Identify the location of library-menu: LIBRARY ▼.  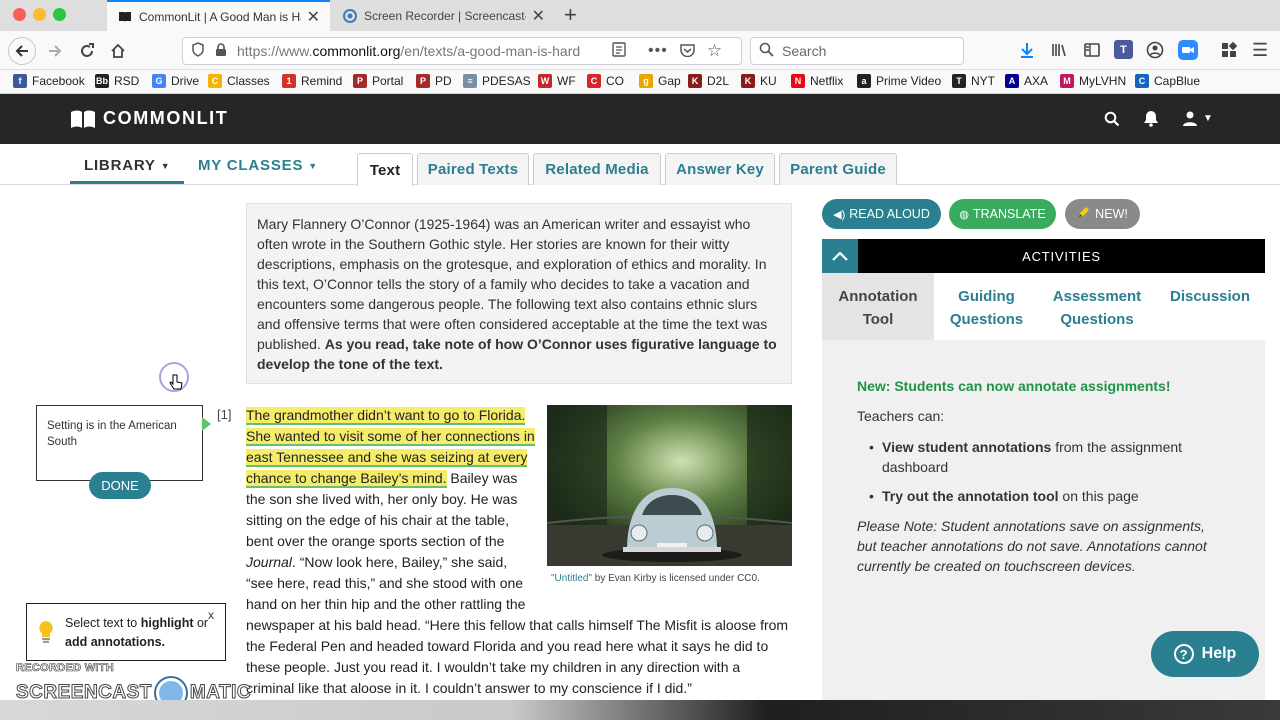
(127, 165).